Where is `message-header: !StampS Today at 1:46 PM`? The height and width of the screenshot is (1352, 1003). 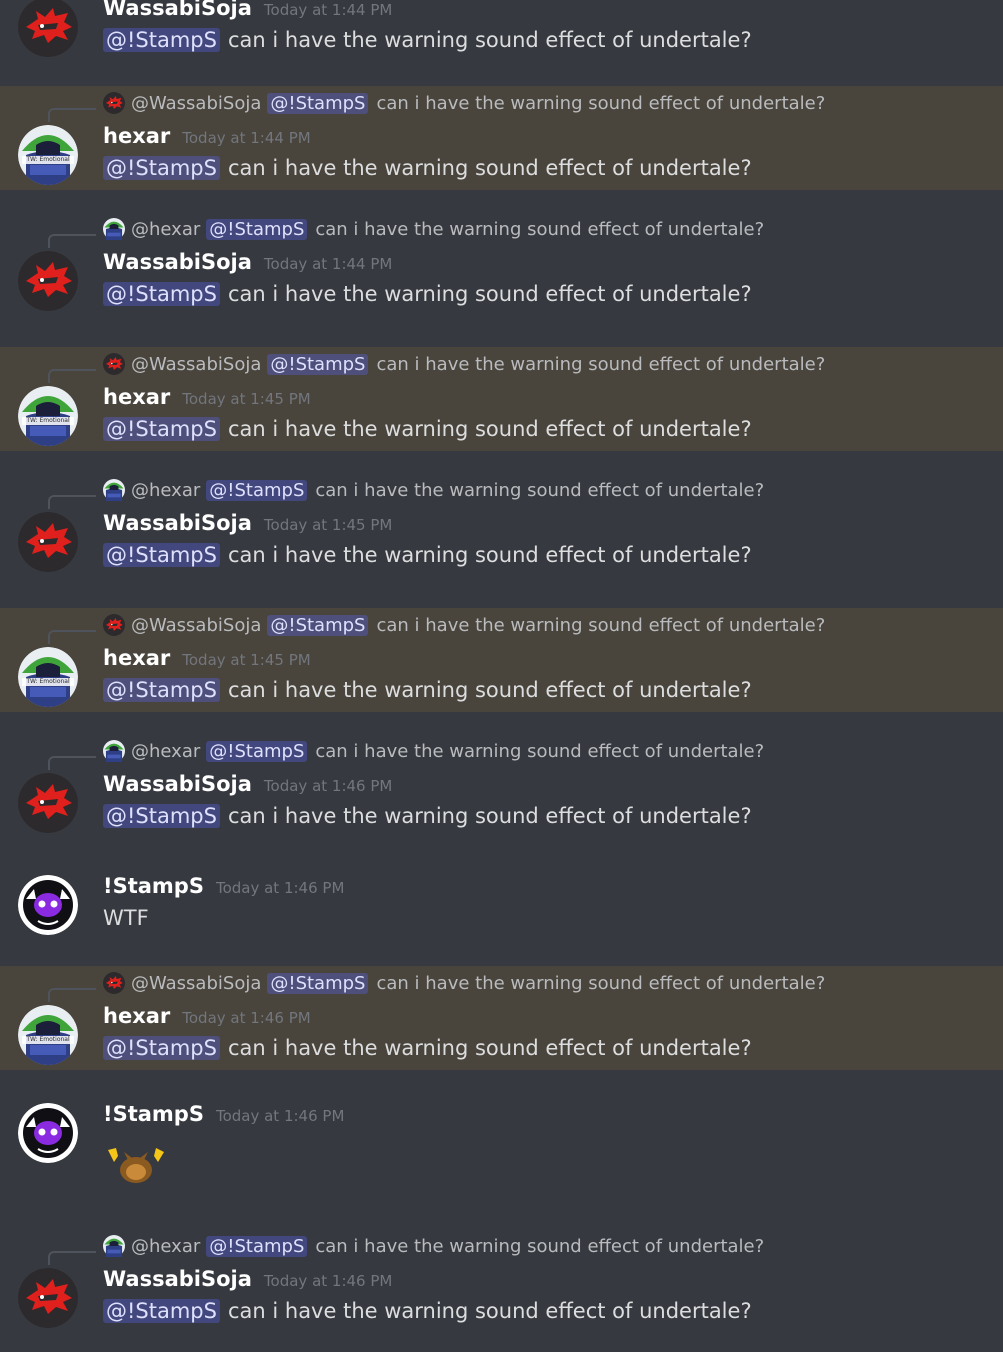
message-header: !StampS Today at 1:46 PM is located at coordinates (223, 886).